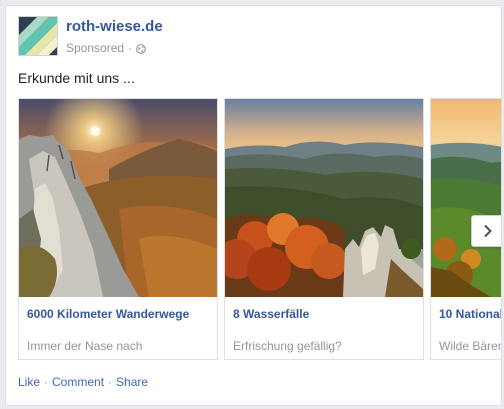 The image size is (504, 409). What do you see at coordinates (78, 382) in the screenshot?
I see `comment-link: Comment` at bounding box center [78, 382].